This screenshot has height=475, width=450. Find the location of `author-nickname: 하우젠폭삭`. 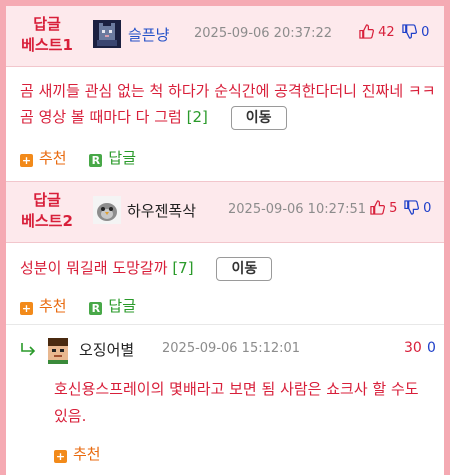

author-nickname: 하우젠폭삭 is located at coordinates (161, 210).